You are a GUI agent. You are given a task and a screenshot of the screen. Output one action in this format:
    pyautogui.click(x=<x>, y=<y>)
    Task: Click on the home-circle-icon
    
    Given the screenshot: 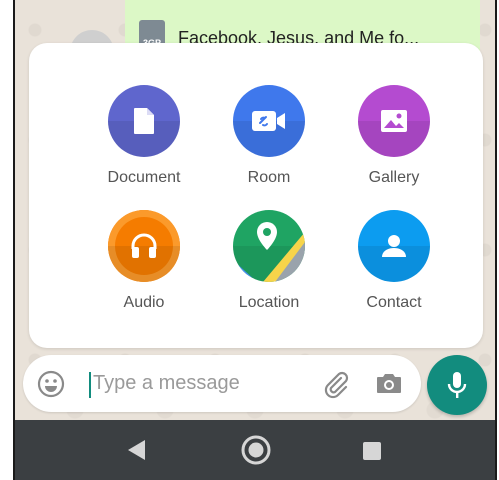 What is the action you would take?
    pyautogui.click(x=256, y=452)
    